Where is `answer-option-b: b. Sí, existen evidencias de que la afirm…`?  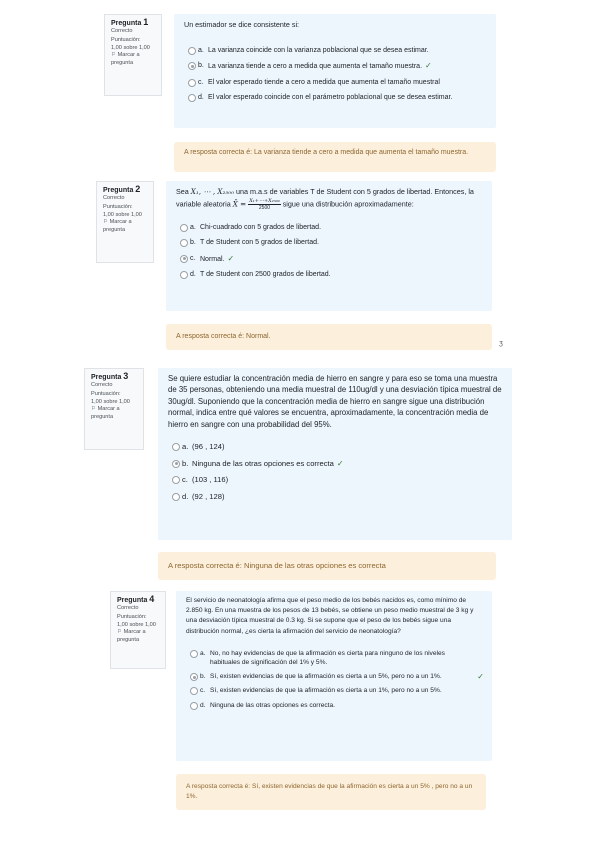
answer-option-b: b. Sí, existen evidencias de que la afirm… is located at coordinates (335, 677).